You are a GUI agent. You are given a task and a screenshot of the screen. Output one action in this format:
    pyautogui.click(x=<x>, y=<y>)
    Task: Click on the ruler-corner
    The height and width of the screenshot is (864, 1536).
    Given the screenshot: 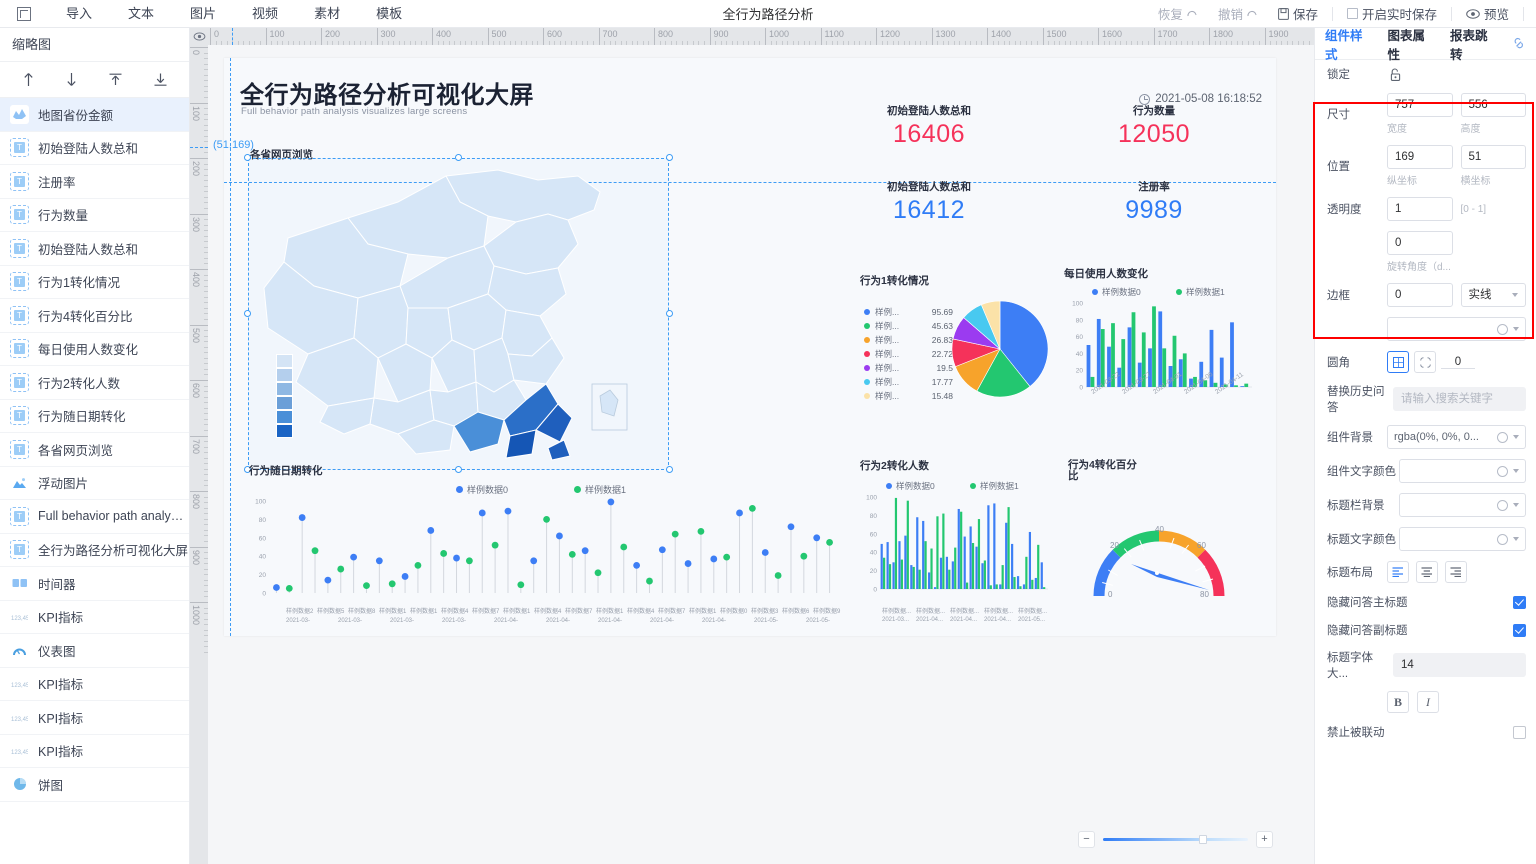 What is the action you would take?
    pyautogui.click(x=199, y=36)
    